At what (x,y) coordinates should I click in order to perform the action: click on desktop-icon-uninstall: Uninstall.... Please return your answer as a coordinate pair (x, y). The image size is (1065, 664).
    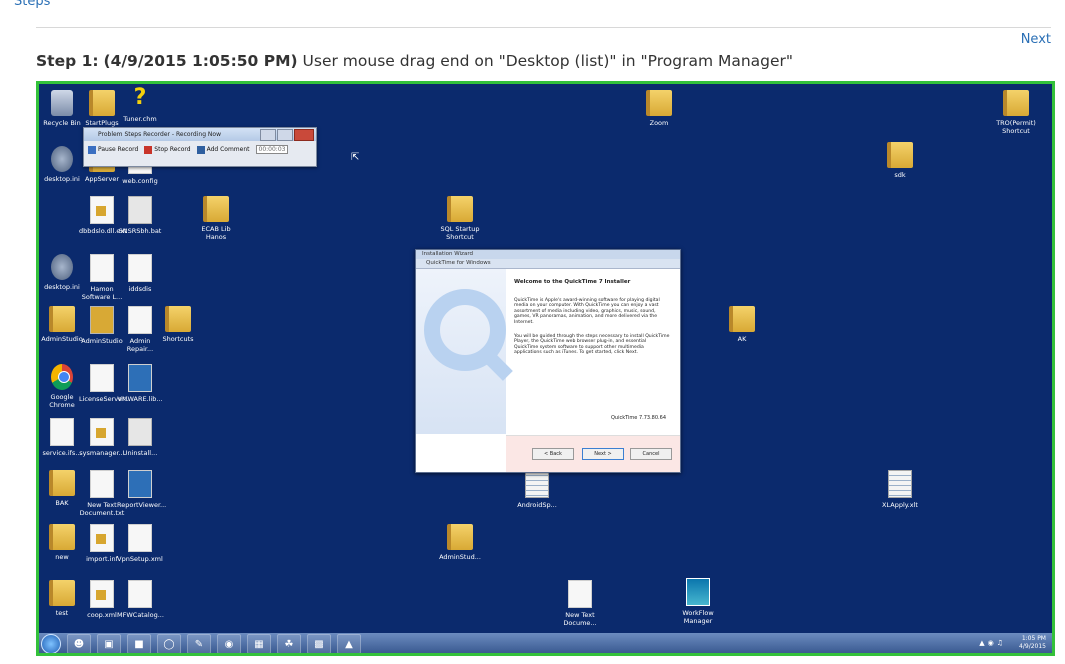
    Looking at the image, I should click on (140, 437).